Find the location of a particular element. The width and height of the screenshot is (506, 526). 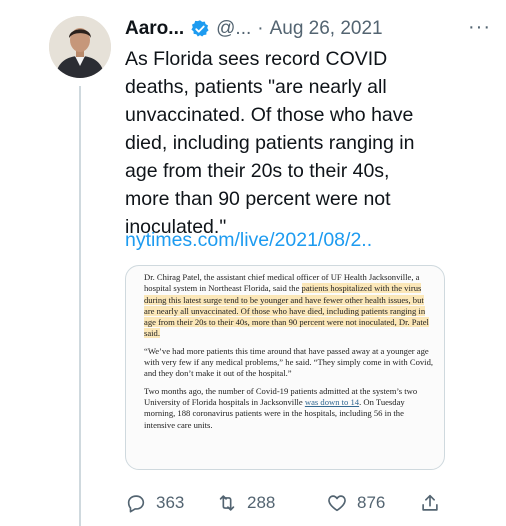

tweet-date: Aug 26, 2021 is located at coordinates (326, 29).